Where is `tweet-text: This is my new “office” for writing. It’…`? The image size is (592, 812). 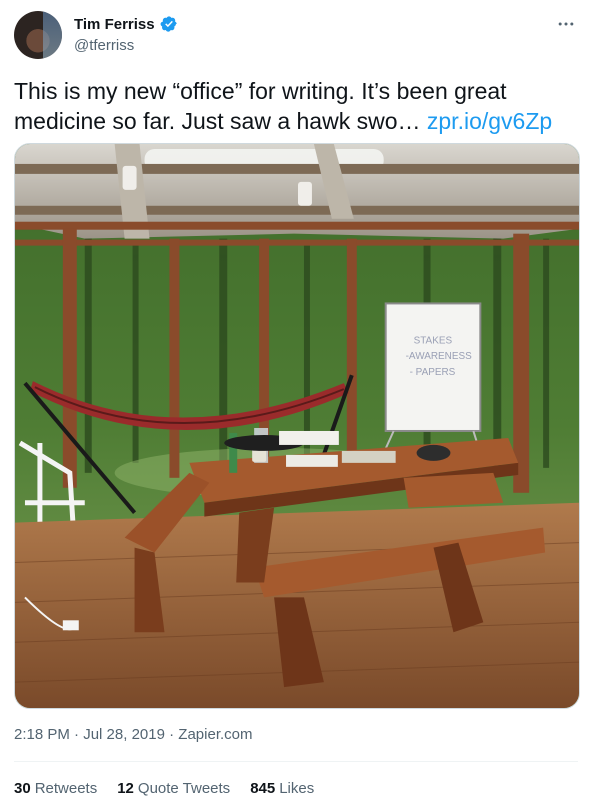 tweet-text: This is my new “office” for writing. It’… is located at coordinates (297, 106).